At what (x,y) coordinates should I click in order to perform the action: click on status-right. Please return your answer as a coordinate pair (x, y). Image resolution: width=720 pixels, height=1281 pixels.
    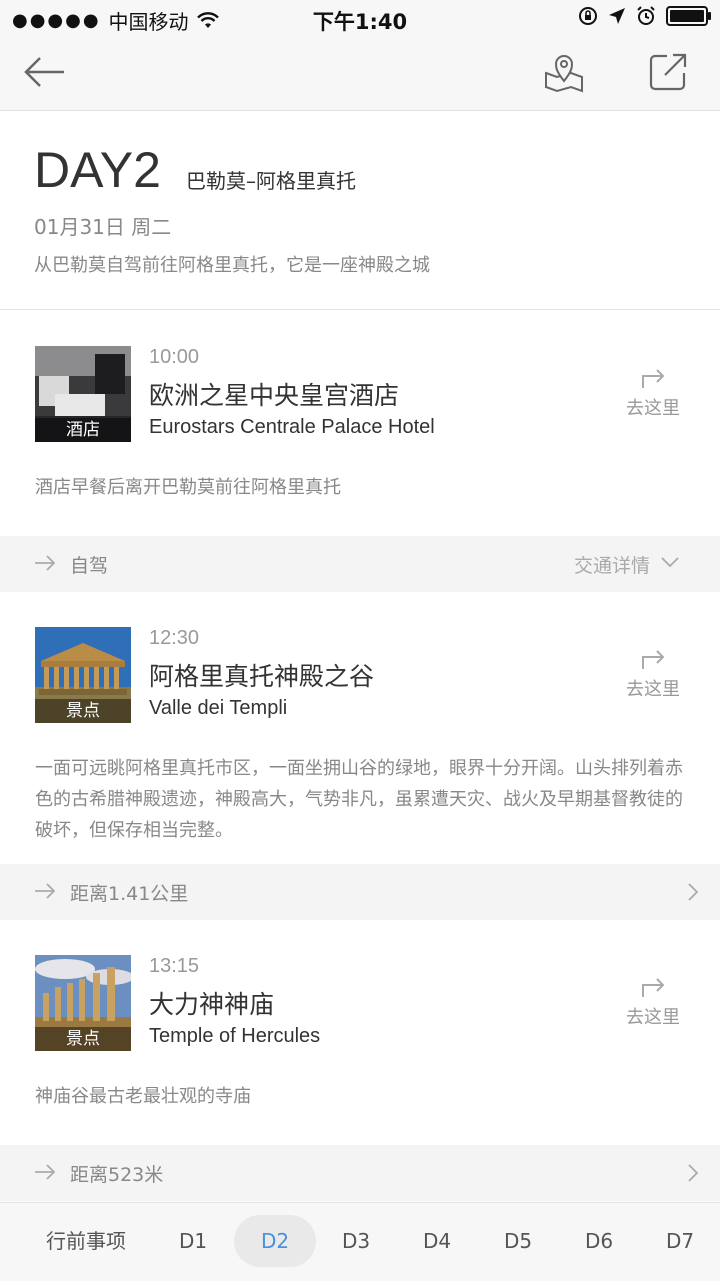
    Looking at the image, I should click on (644, 16).